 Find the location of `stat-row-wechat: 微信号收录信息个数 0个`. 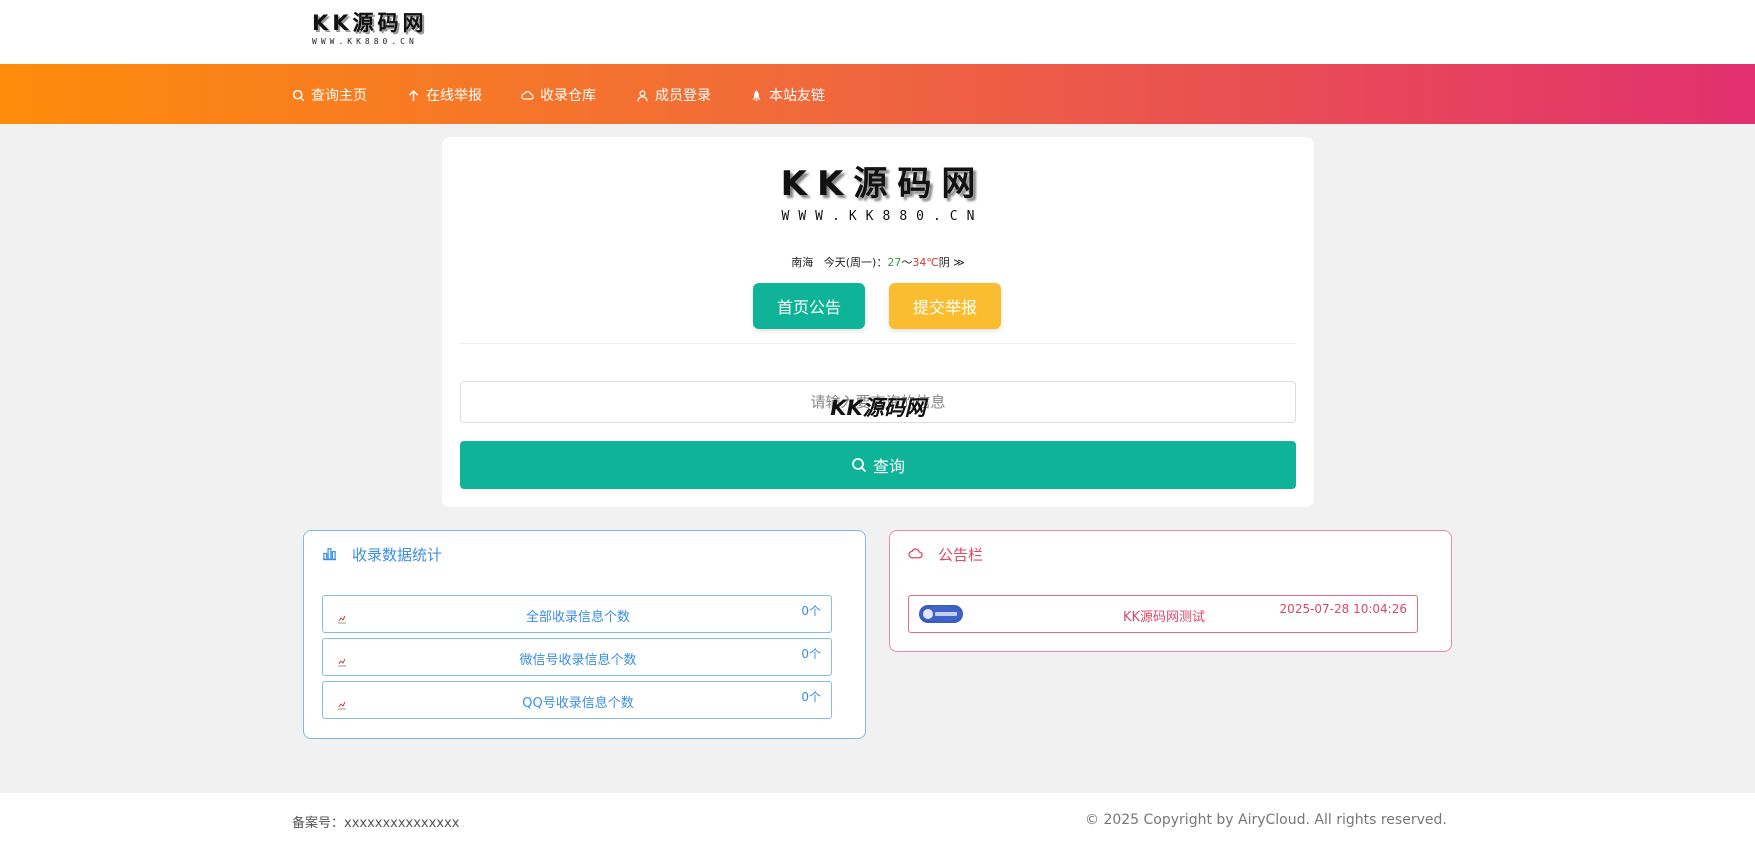

stat-row-wechat: 微信号收录信息个数 0个 is located at coordinates (577, 657).